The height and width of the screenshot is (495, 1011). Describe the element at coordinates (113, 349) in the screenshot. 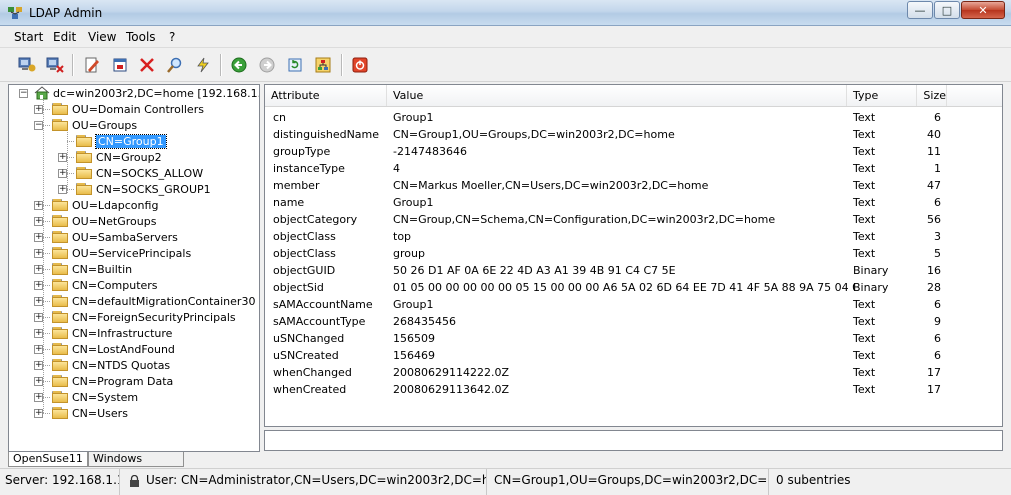

I see `tree-node: CN=LostAndFound` at that location.